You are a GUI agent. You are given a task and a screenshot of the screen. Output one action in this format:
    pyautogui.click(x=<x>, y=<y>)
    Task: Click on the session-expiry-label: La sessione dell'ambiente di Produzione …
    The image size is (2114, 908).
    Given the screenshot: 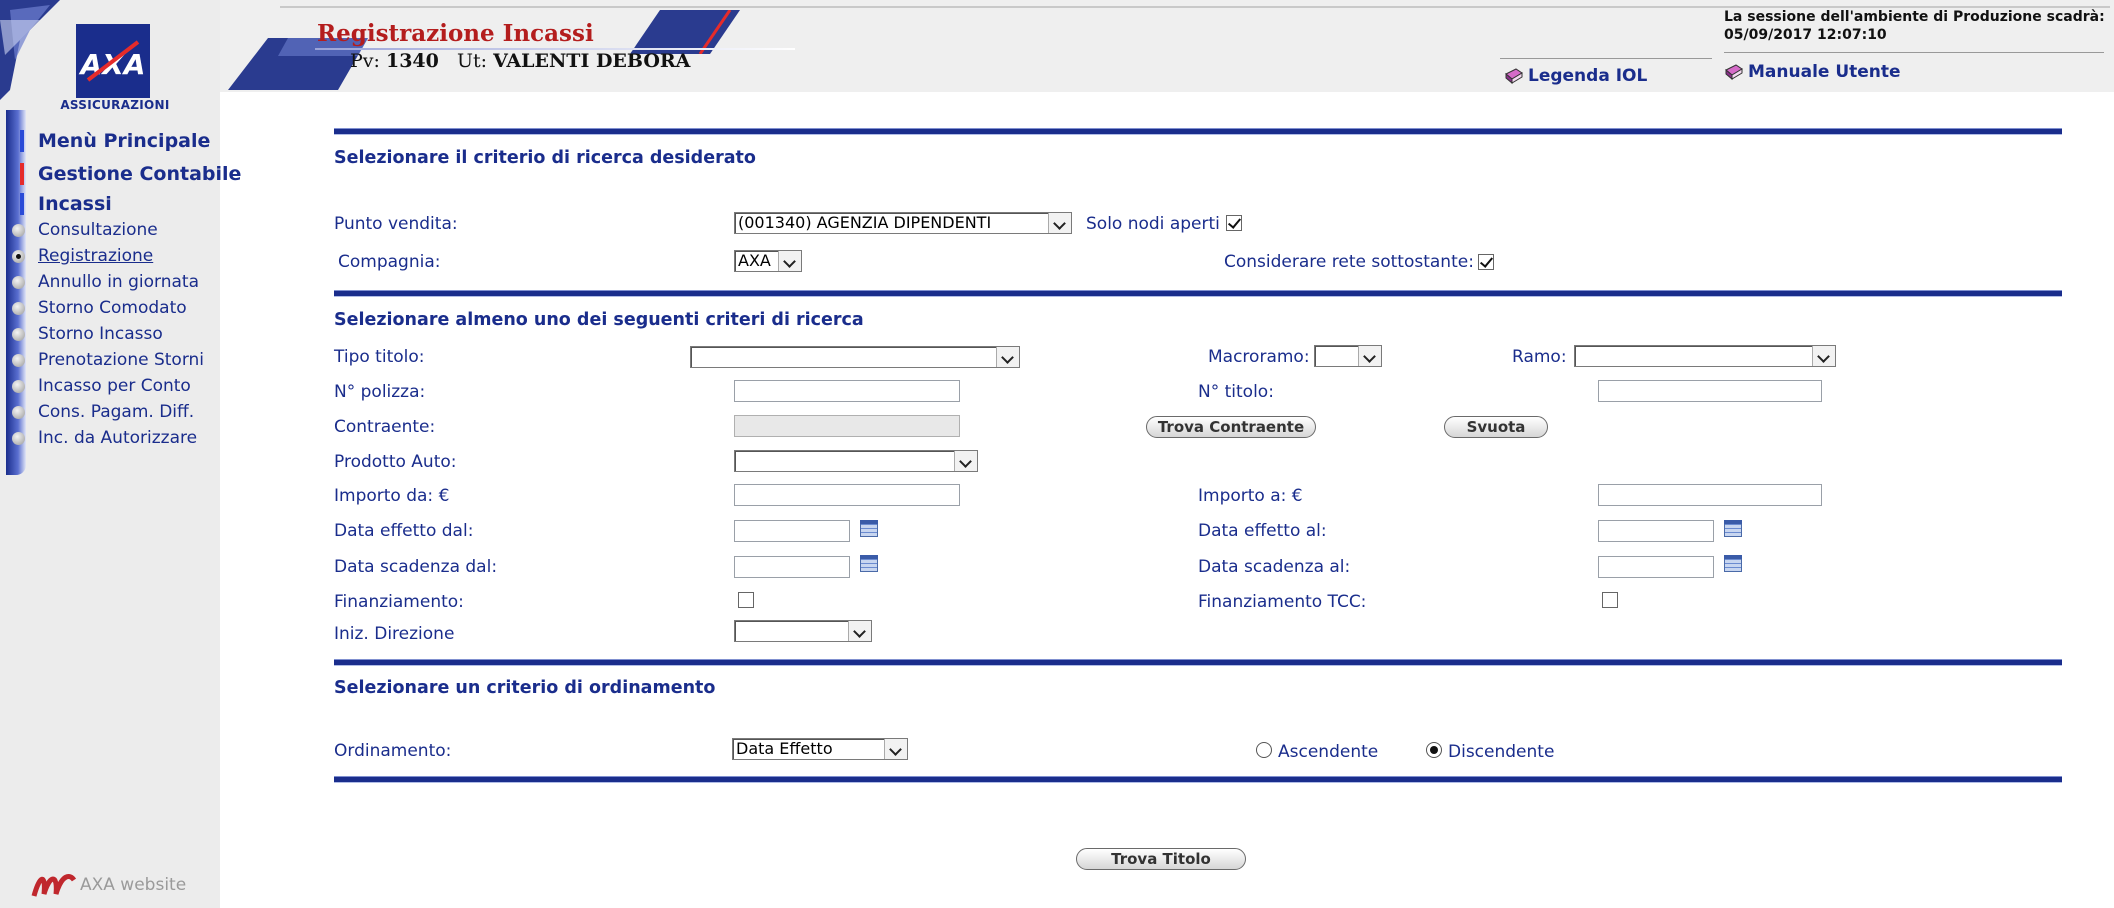 What is the action you would take?
    pyautogui.click(x=1914, y=17)
    